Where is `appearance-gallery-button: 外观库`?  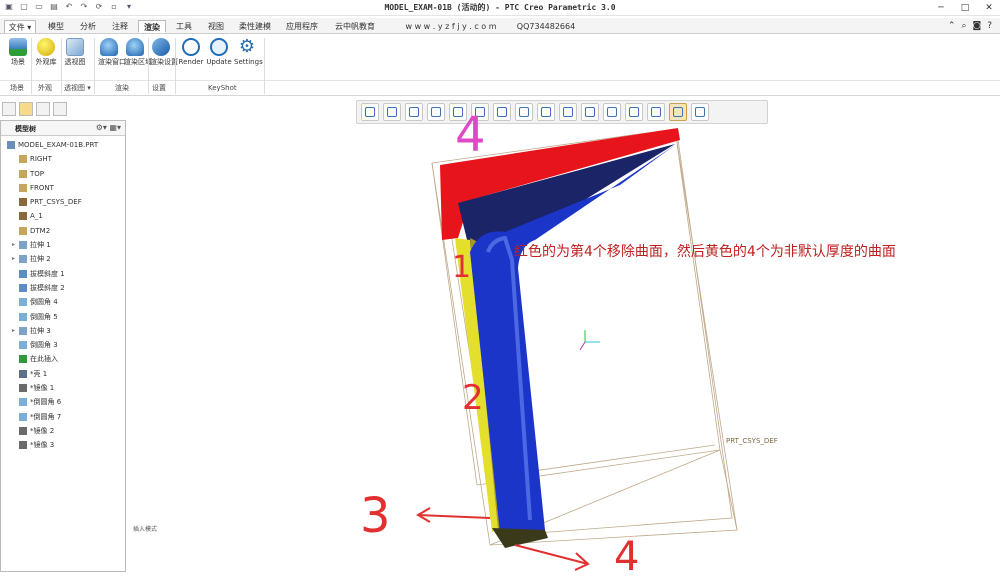 appearance-gallery-button: 外观库 is located at coordinates (46, 52).